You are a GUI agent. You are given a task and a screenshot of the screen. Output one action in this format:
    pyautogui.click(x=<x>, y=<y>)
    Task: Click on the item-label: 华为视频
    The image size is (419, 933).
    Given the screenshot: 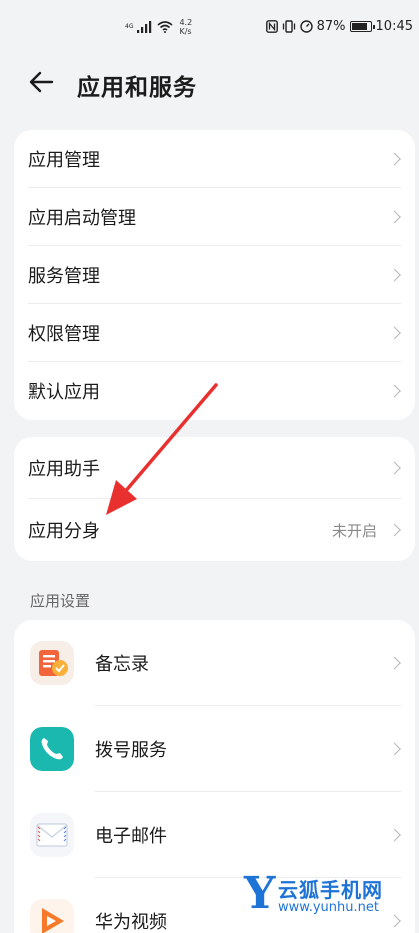 What is the action you would take?
    pyautogui.click(x=131, y=922)
    